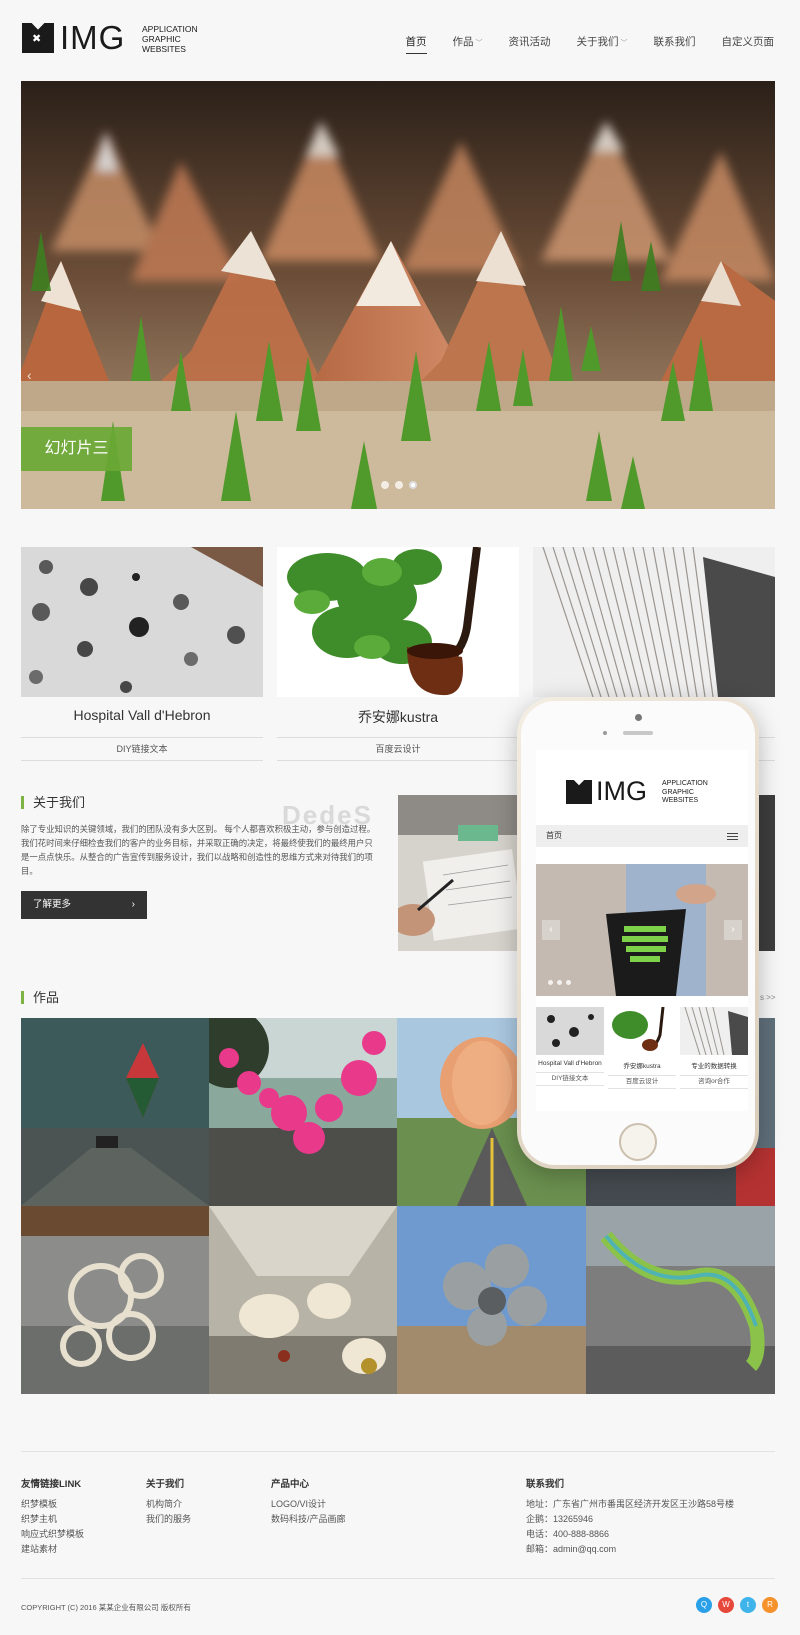  I want to click on watermark-text: DedeS, so click(327, 815).